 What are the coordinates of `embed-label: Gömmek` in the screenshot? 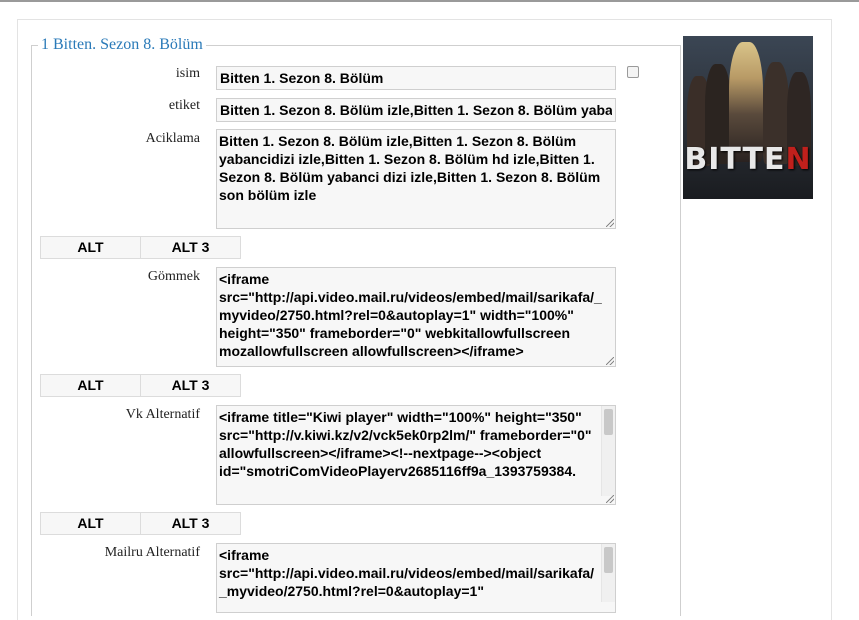 It's located at (173, 276).